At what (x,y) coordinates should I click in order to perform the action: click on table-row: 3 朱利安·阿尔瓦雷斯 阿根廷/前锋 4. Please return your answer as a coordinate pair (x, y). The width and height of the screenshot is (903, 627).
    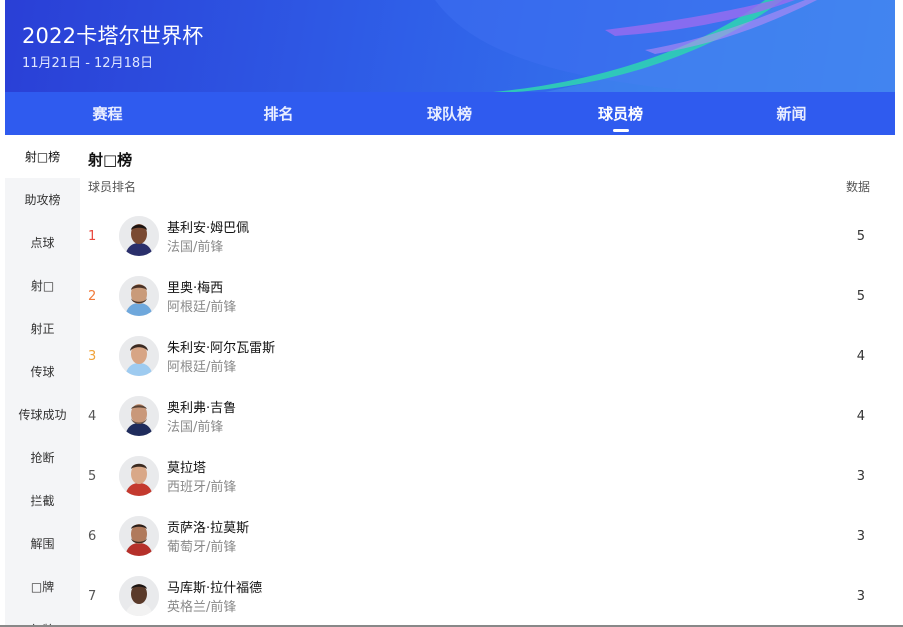
    Looking at the image, I should click on (487, 356).